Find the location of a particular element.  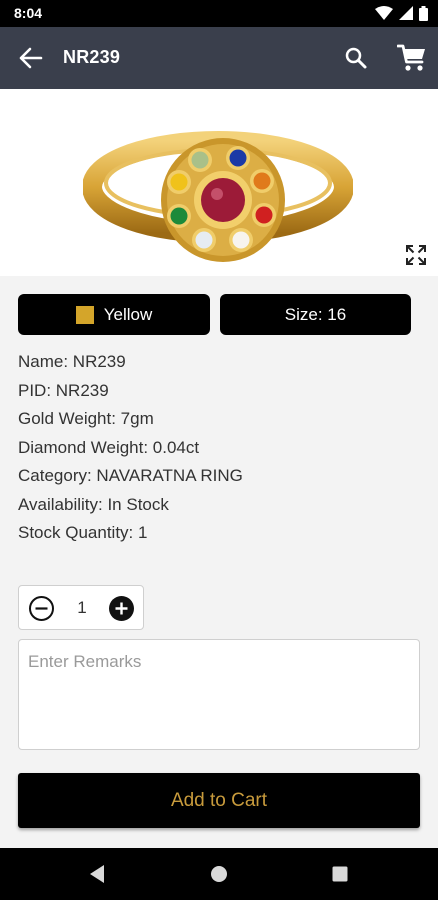

increase-quantity-button is located at coordinates (121, 608).